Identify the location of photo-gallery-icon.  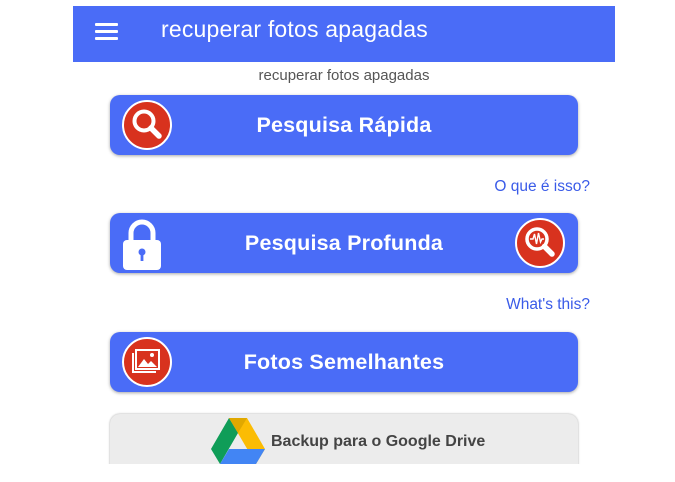
(147, 362).